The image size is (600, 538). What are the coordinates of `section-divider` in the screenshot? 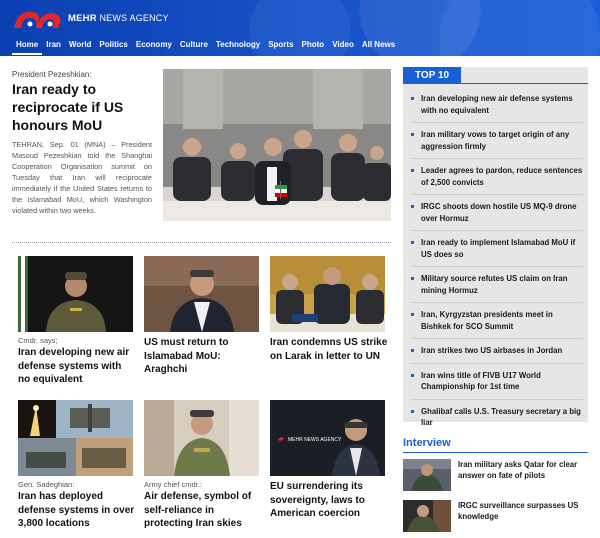 It's located at (201, 242).